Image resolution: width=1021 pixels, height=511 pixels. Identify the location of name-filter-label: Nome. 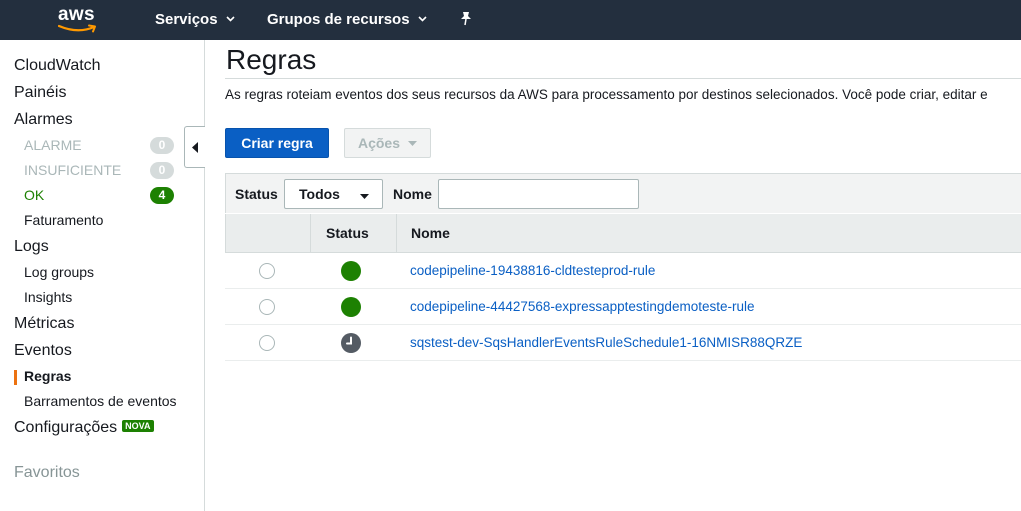
(412, 194).